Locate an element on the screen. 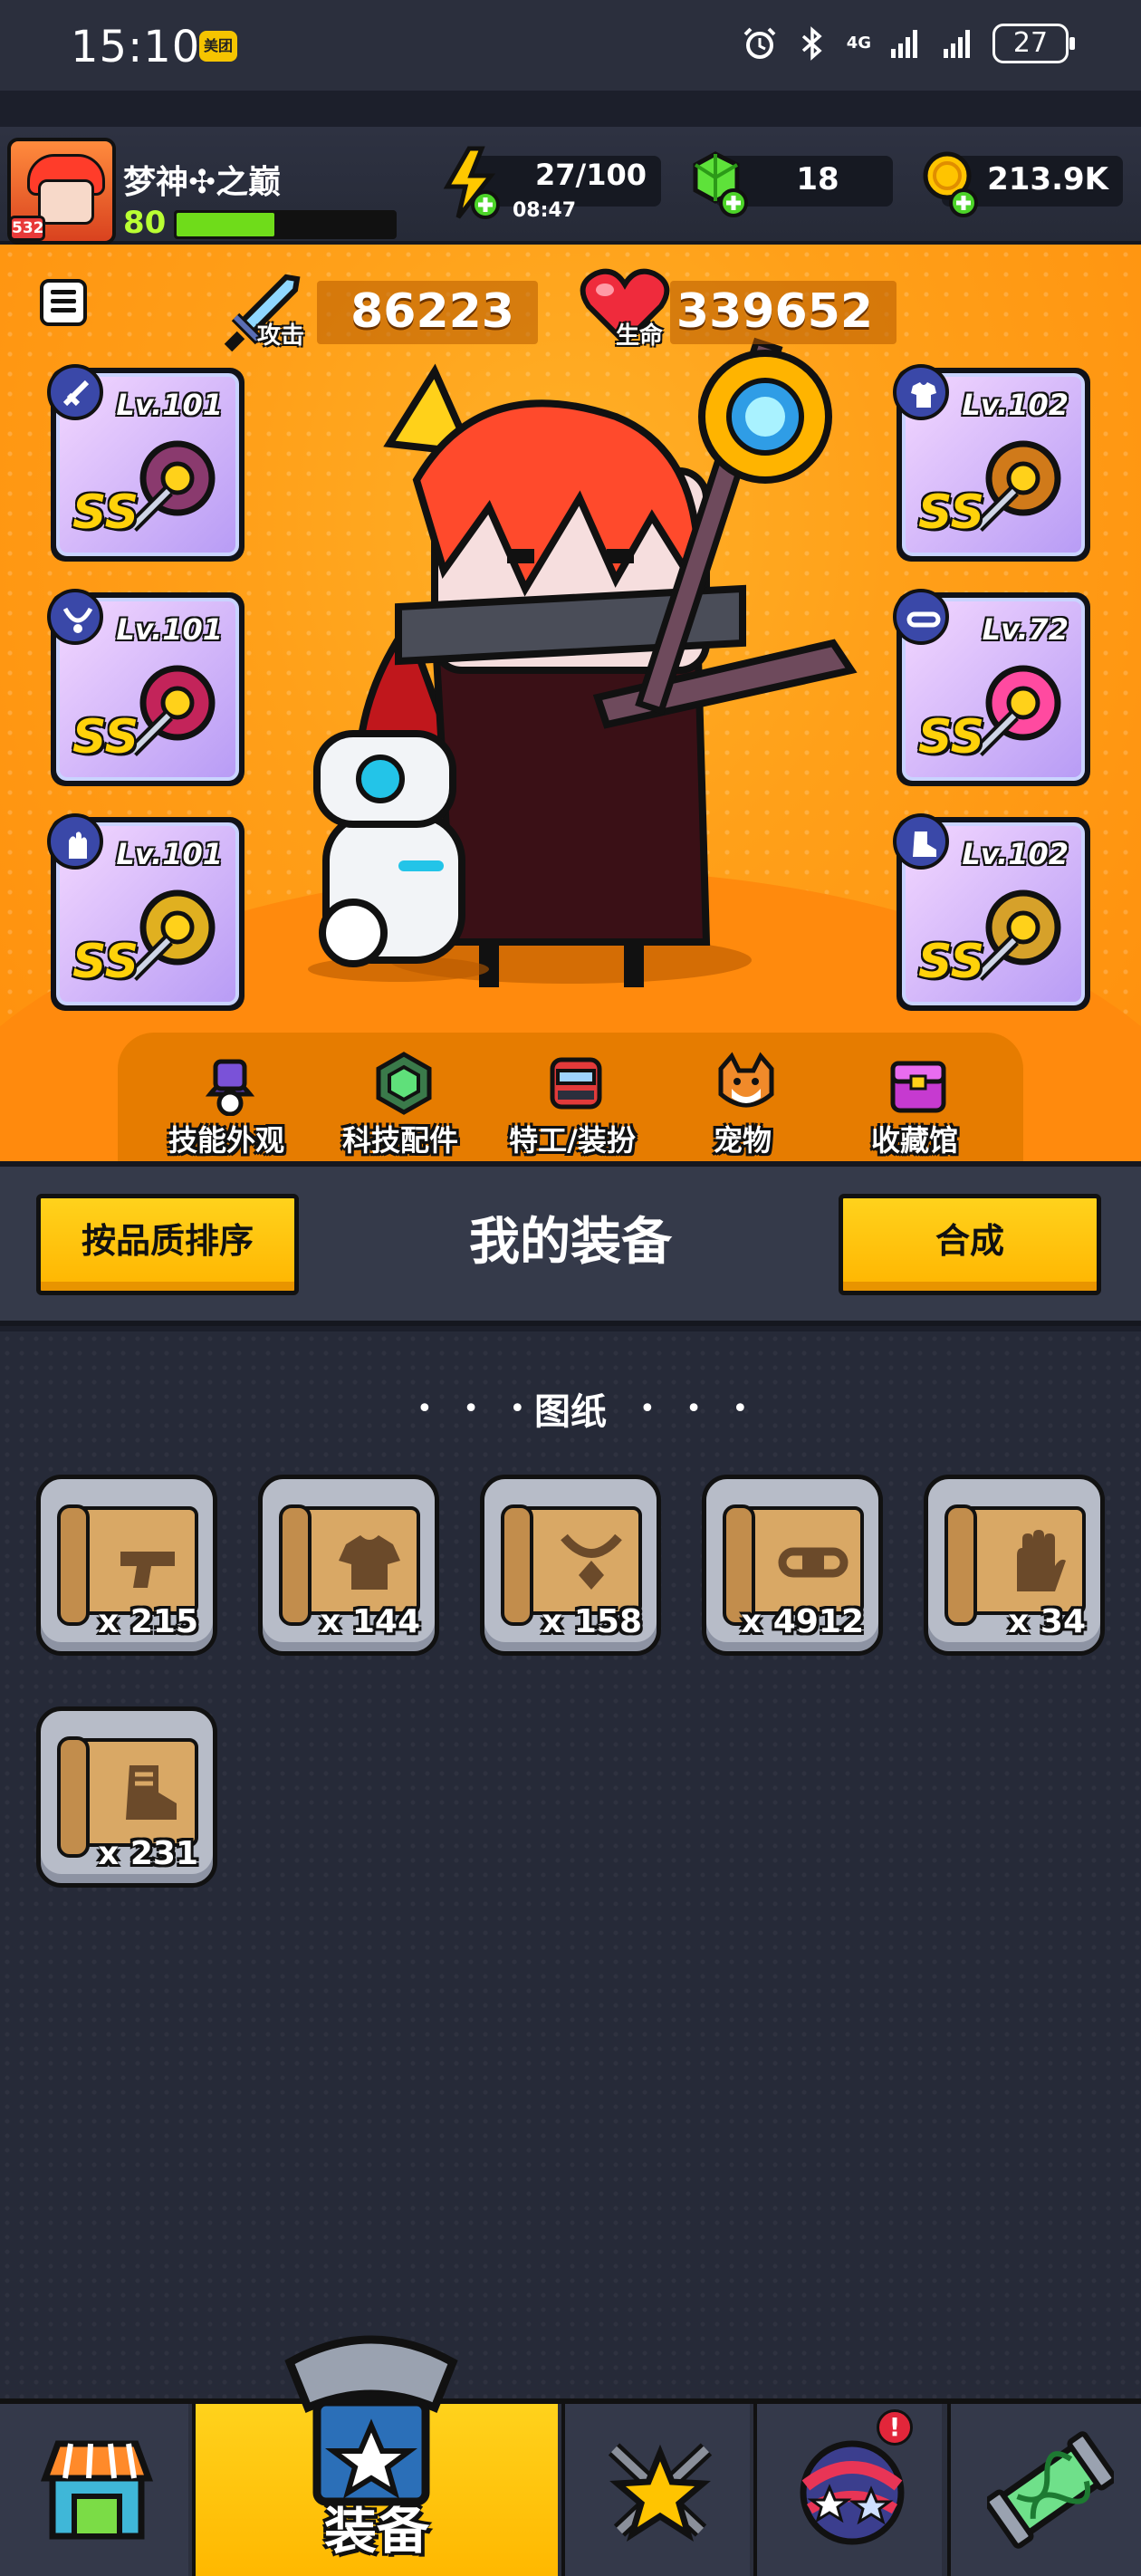  shortcut-tech-part: 科技配件 is located at coordinates (400, 1106).